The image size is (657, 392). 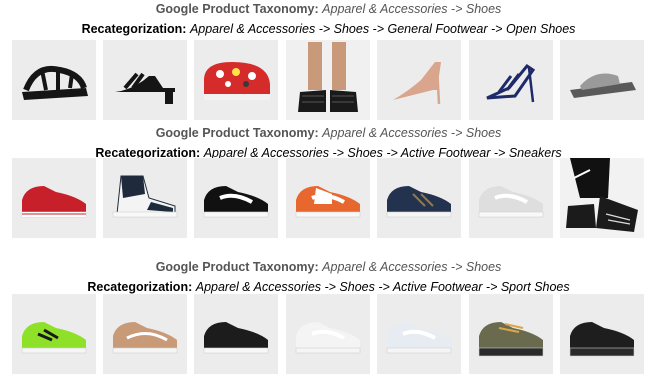 What do you see at coordinates (54, 334) in the screenshot?
I see `green-indoor-football-shoe-icon` at bounding box center [54, 334].